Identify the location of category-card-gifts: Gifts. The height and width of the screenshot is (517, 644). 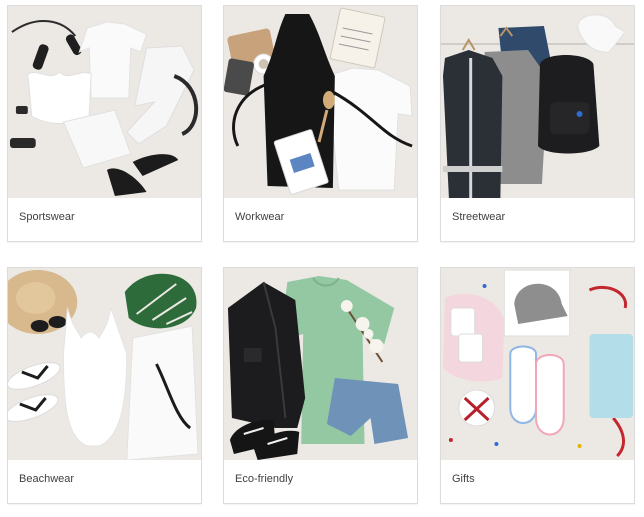
(537, 385).